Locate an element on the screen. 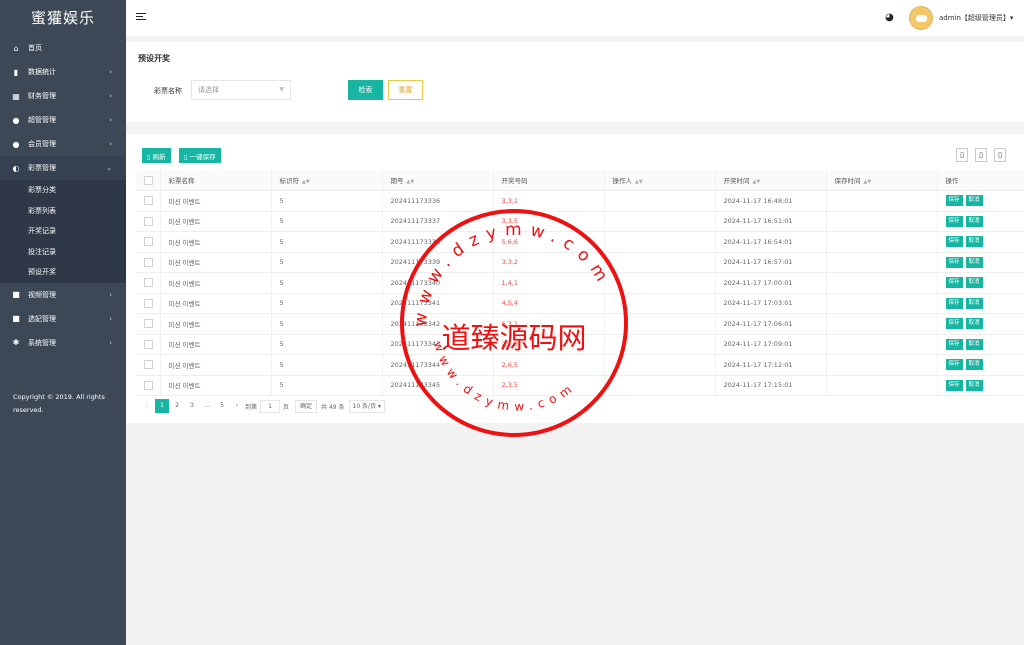  winning-numbers-cell: 3,3,5 is located at coordinates (548, 221).